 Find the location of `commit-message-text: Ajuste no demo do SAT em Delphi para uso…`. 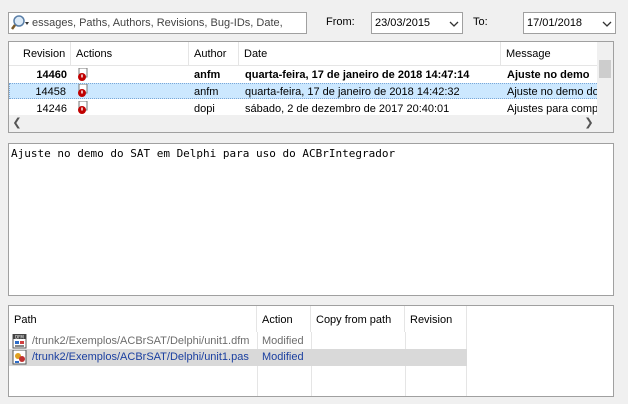

commit-message-text: Ajuste no demo do SAT em Delphi para uso… is located at coordinates (203, 153).